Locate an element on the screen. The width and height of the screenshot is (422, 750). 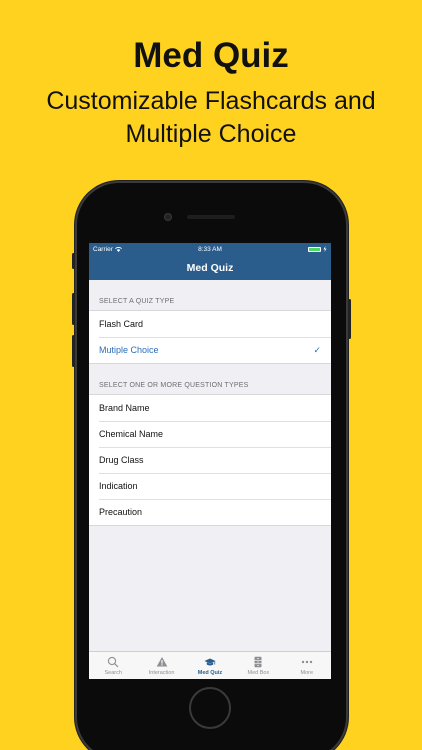
charging-icon is located at coordinates (325, 249).